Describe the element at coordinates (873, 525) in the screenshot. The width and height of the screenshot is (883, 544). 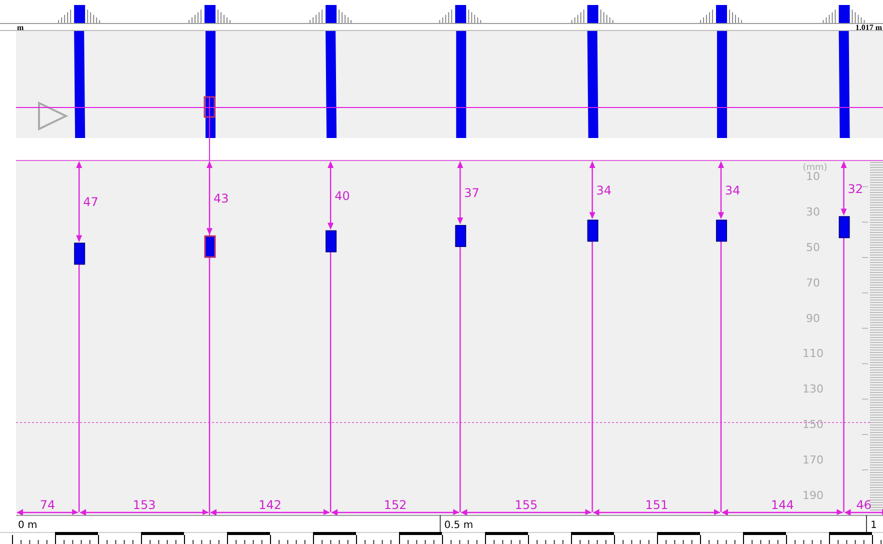
I see `ruler-label: 1` at that location.